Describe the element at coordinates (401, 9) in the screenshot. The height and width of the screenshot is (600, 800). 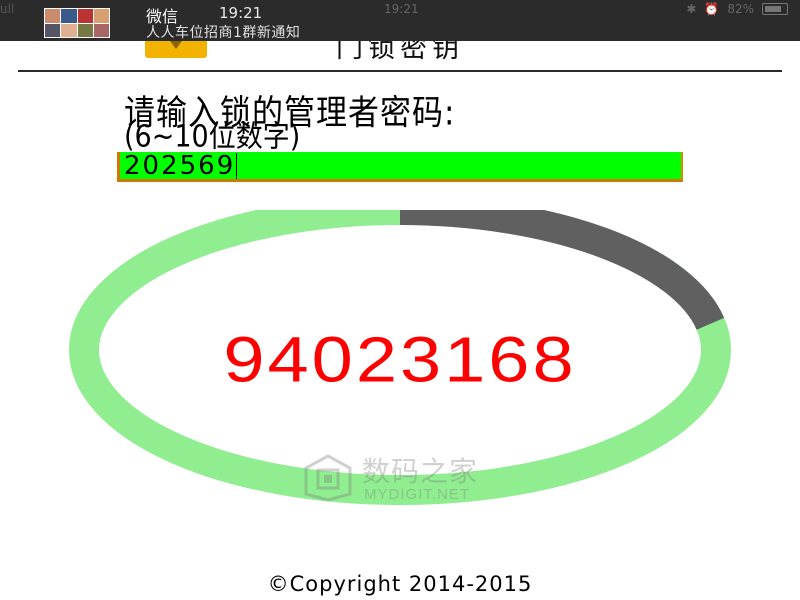
I see `status-time: 19:21` at that location.